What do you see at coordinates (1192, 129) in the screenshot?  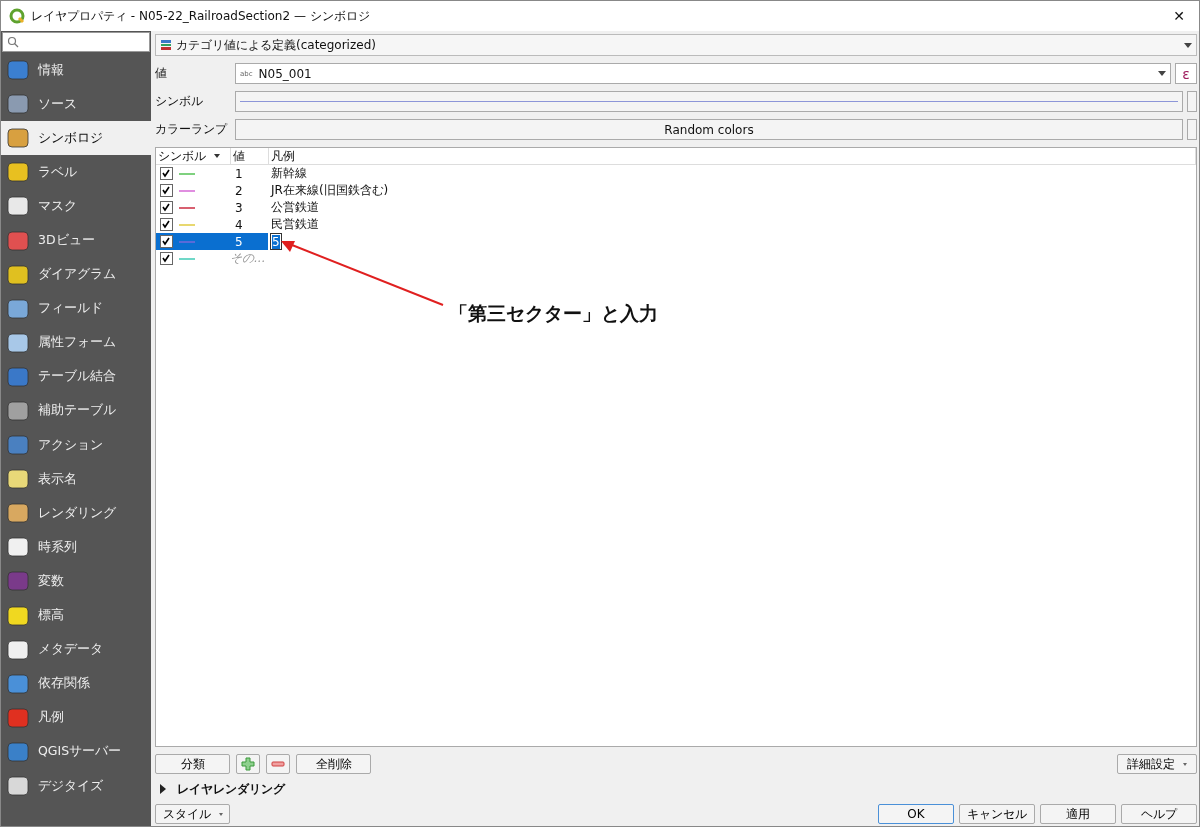 I see `color-ramp-menu-button` at bounding box center [1192, 129].